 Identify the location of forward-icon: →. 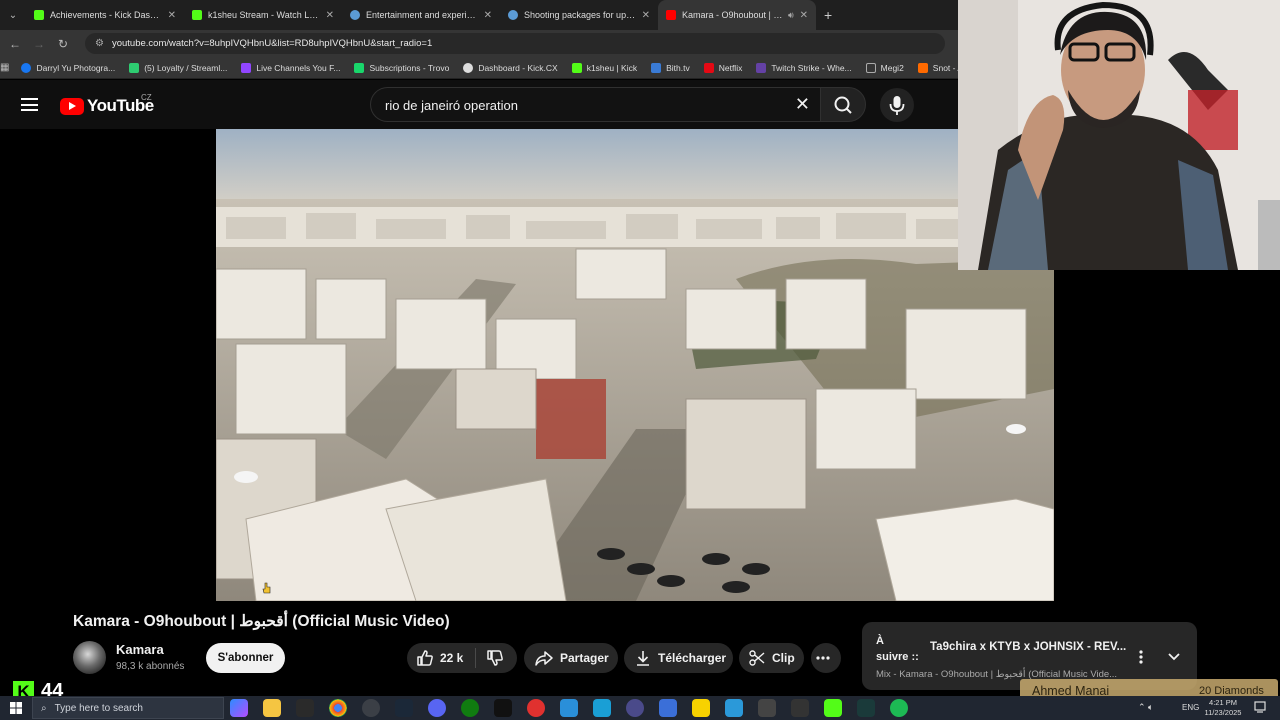
(39, 44).